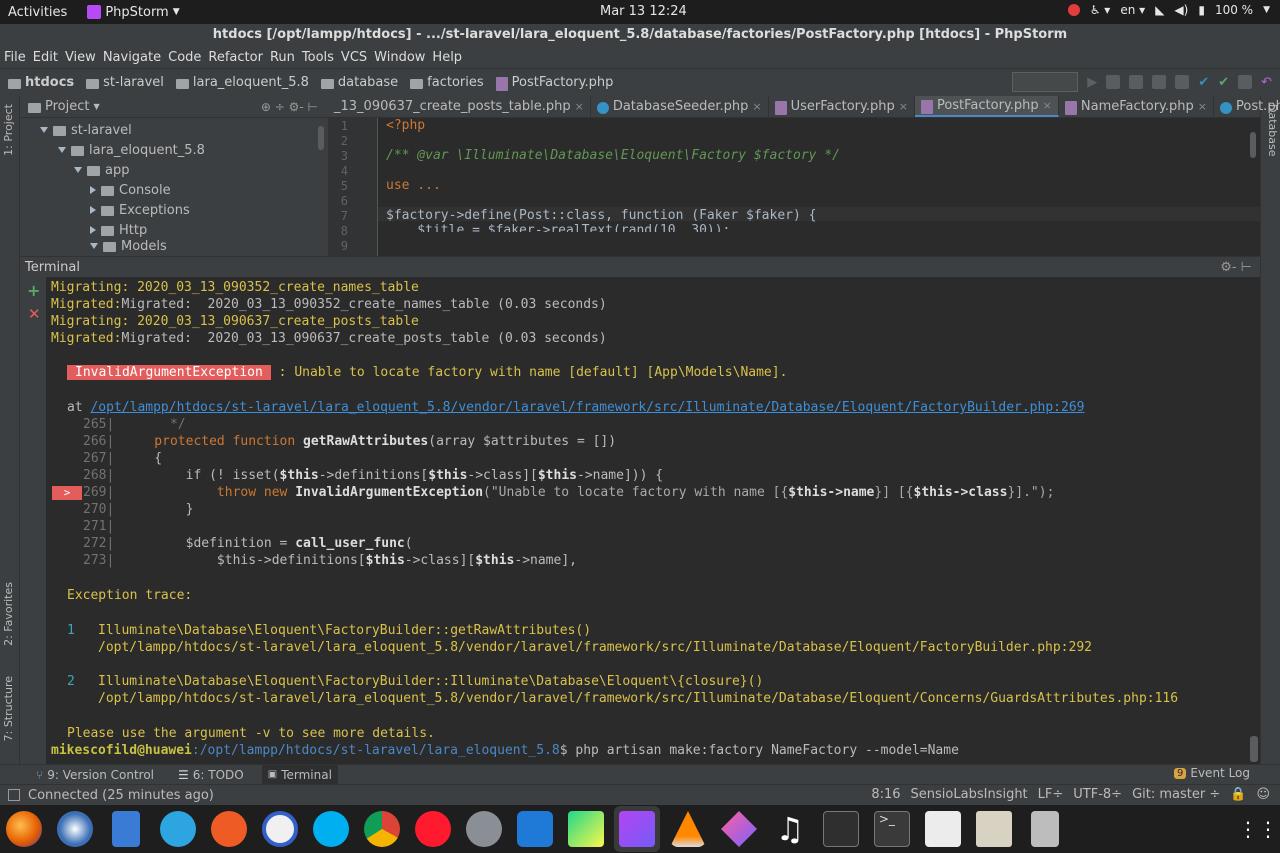  Describe the element at coordinates (126, 829) in the screenshot. I see `files-manager-icon` at that location.